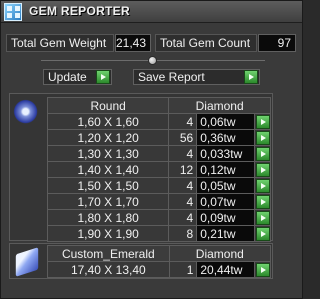 The image size is (320, 299). I want to click on gem-row: 1,90 X 1,90 8 0,21tw, so click(158, 233).